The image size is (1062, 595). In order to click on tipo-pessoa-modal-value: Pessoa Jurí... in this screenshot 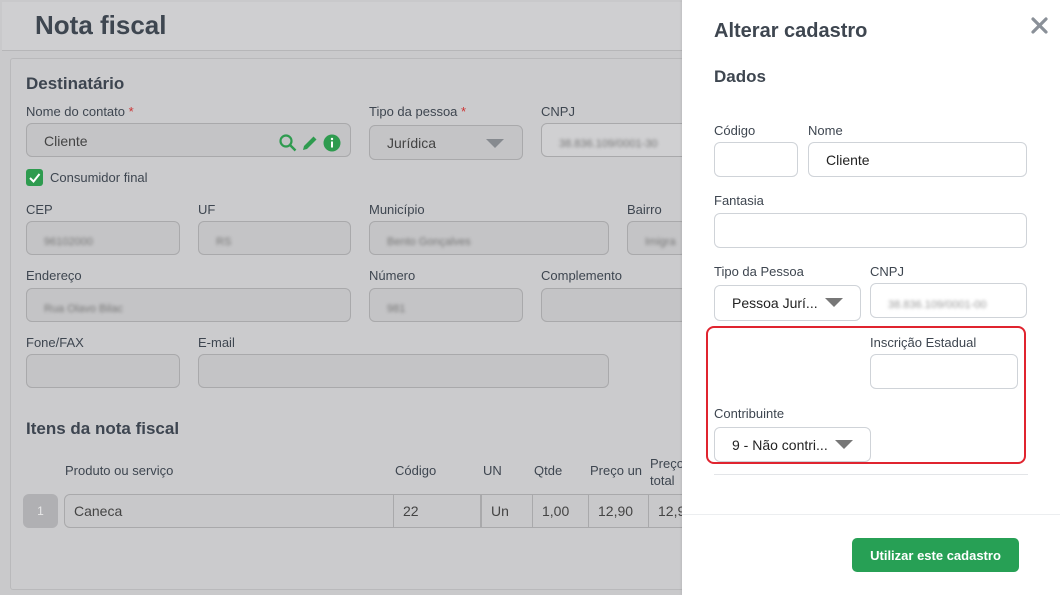, I will do `click(775, 303)`.